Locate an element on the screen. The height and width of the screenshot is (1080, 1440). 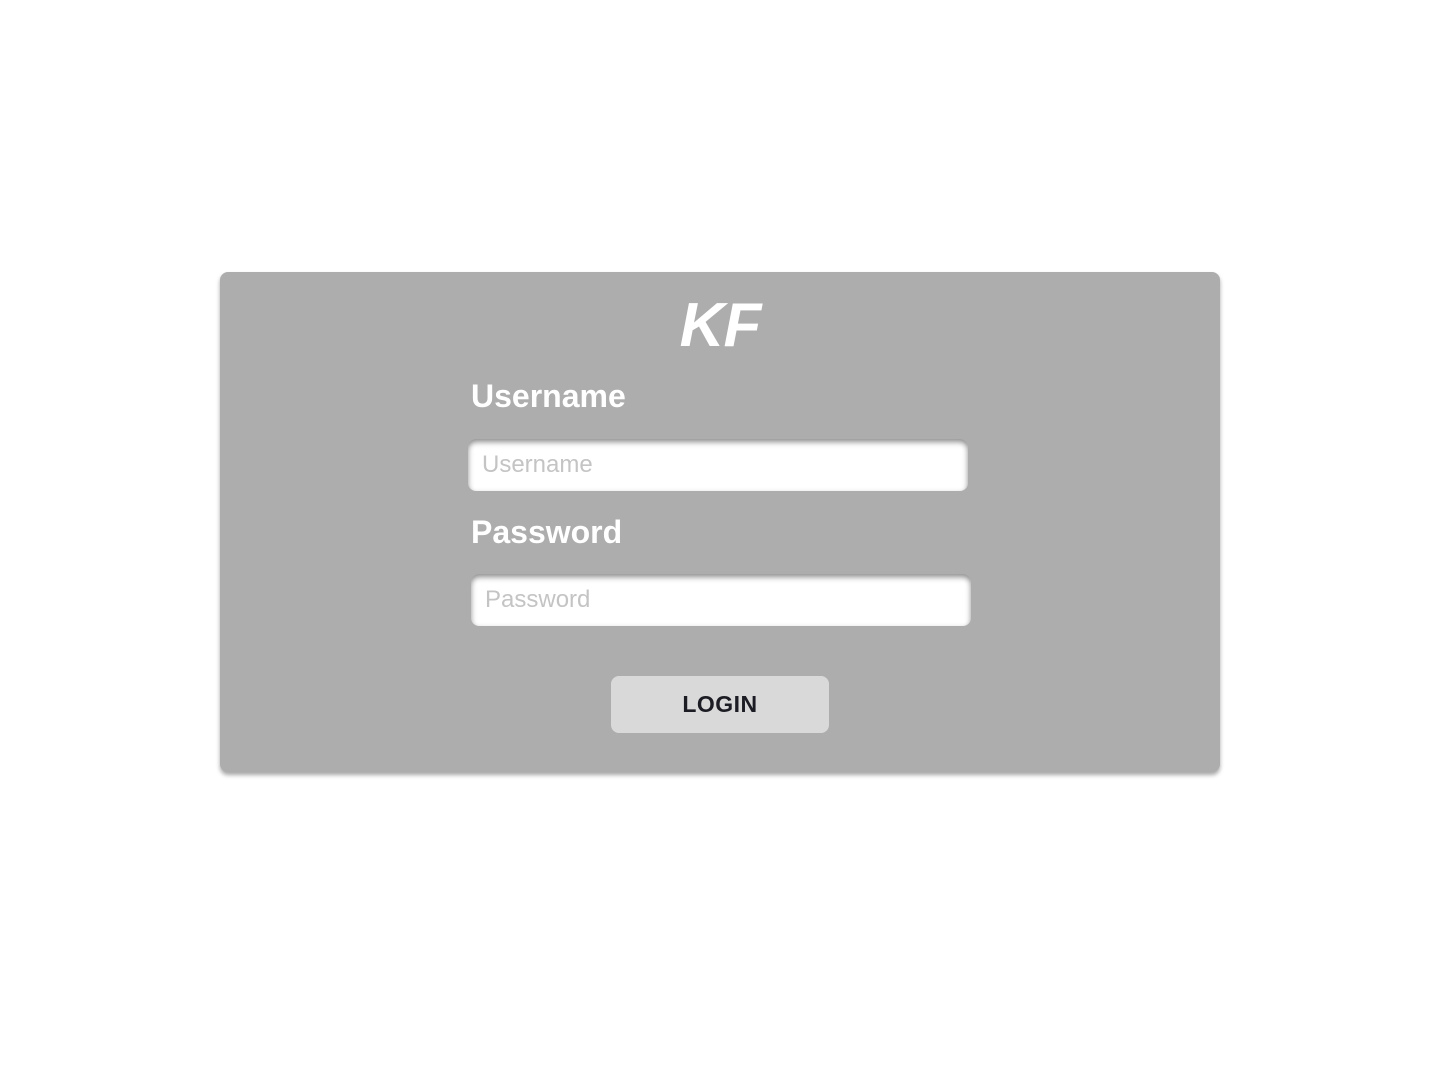
password-label: Password is located at coordinates (547, 532).